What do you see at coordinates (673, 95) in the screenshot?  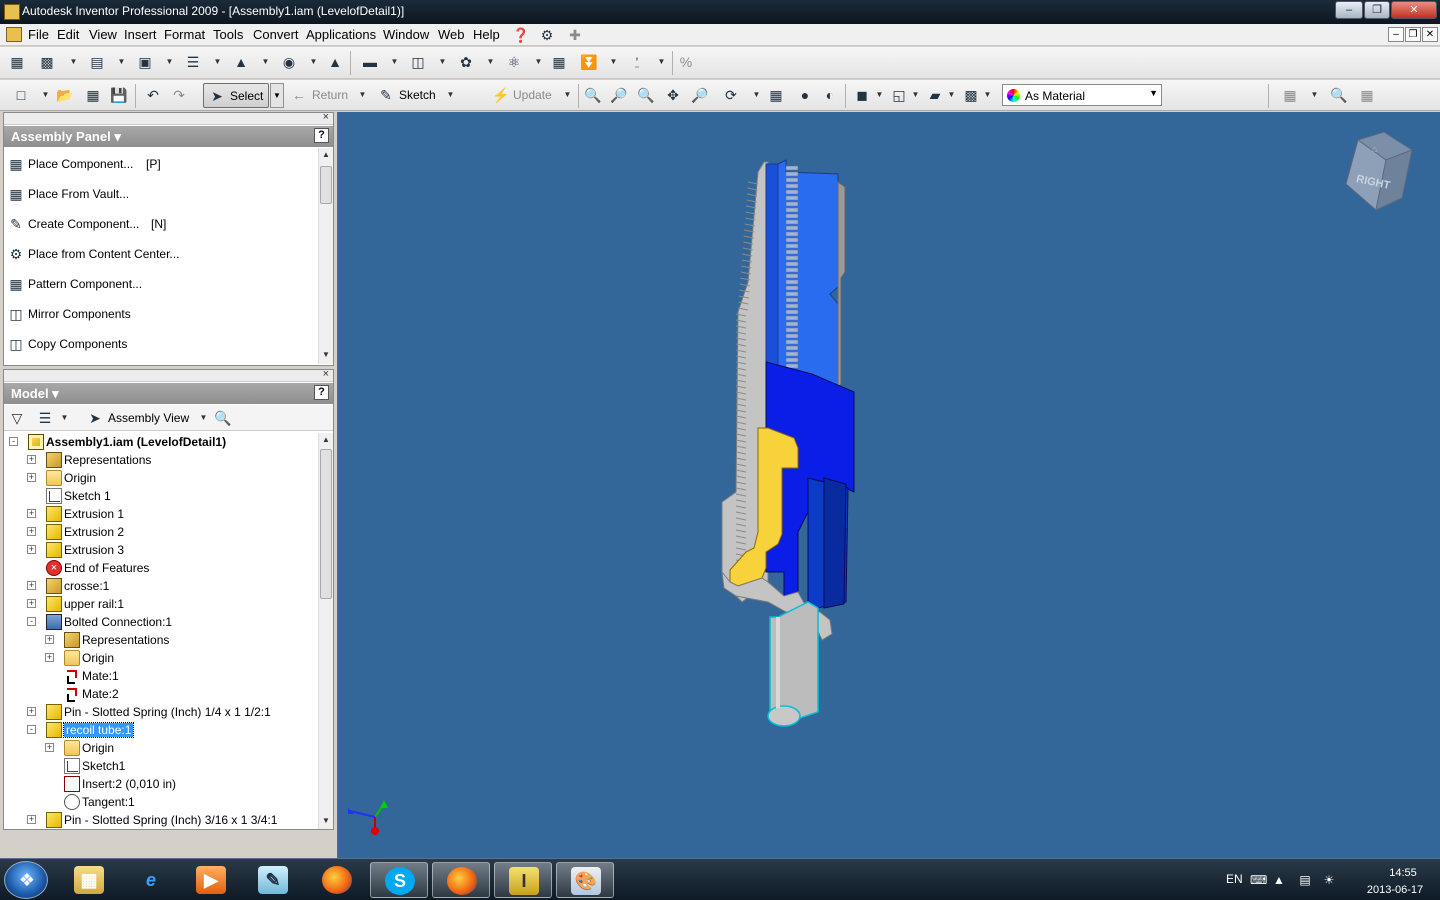 I see `pan-icon: ✥` at bounding box center [673, 95].